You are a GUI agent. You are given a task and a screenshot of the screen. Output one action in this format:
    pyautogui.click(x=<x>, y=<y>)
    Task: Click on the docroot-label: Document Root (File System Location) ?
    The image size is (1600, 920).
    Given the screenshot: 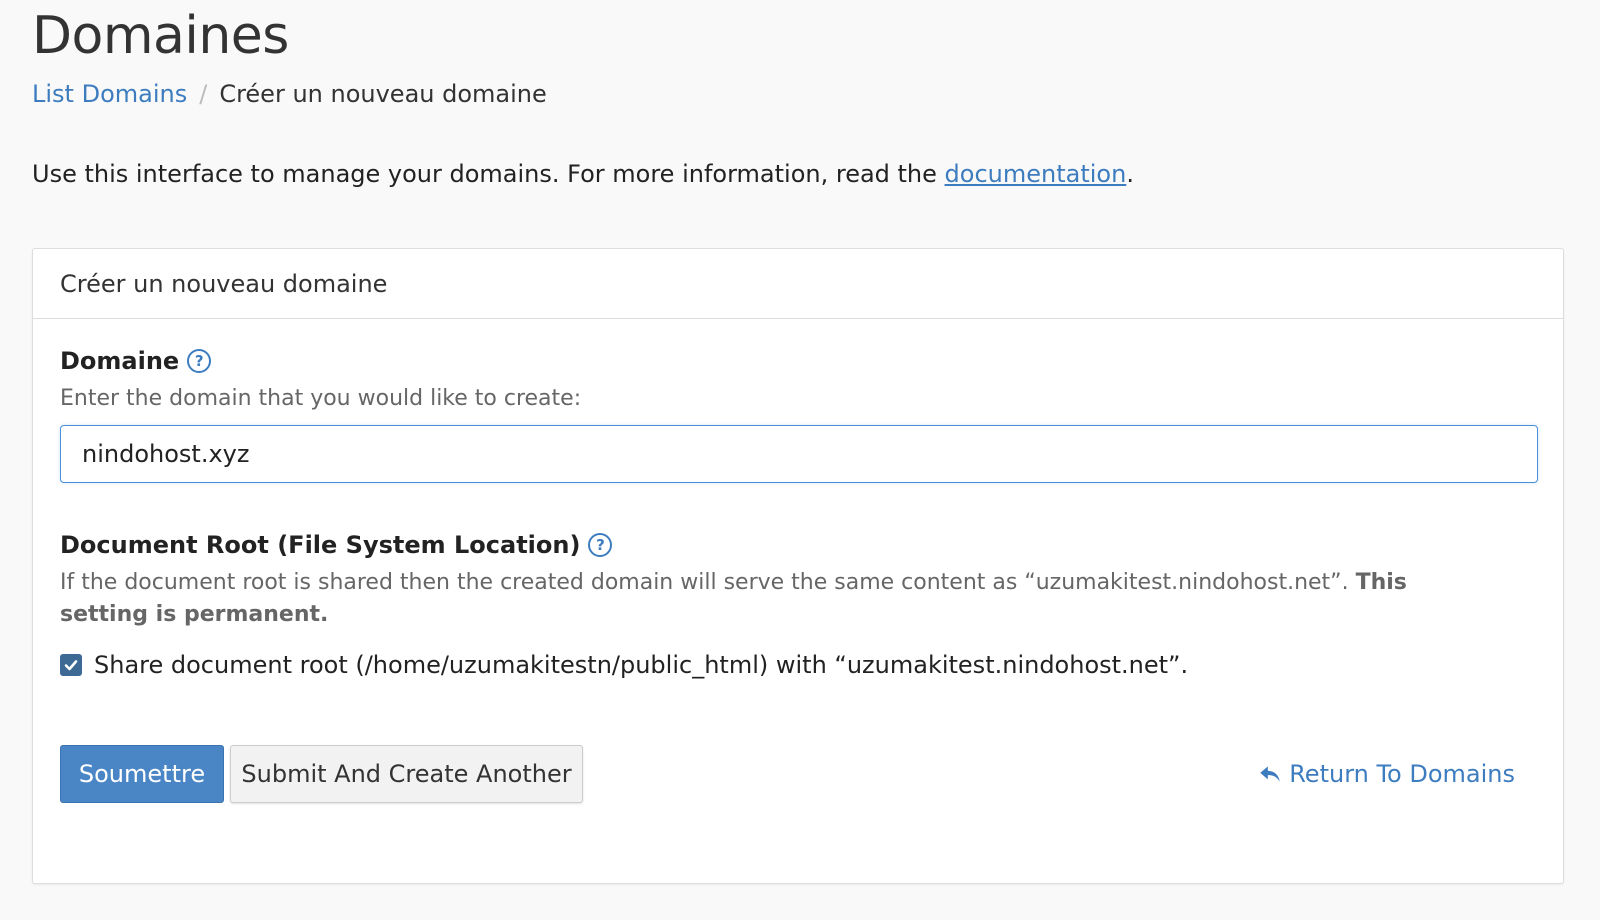 What is the action you would take?
    pyautogui.click(x=336, y=545)
    